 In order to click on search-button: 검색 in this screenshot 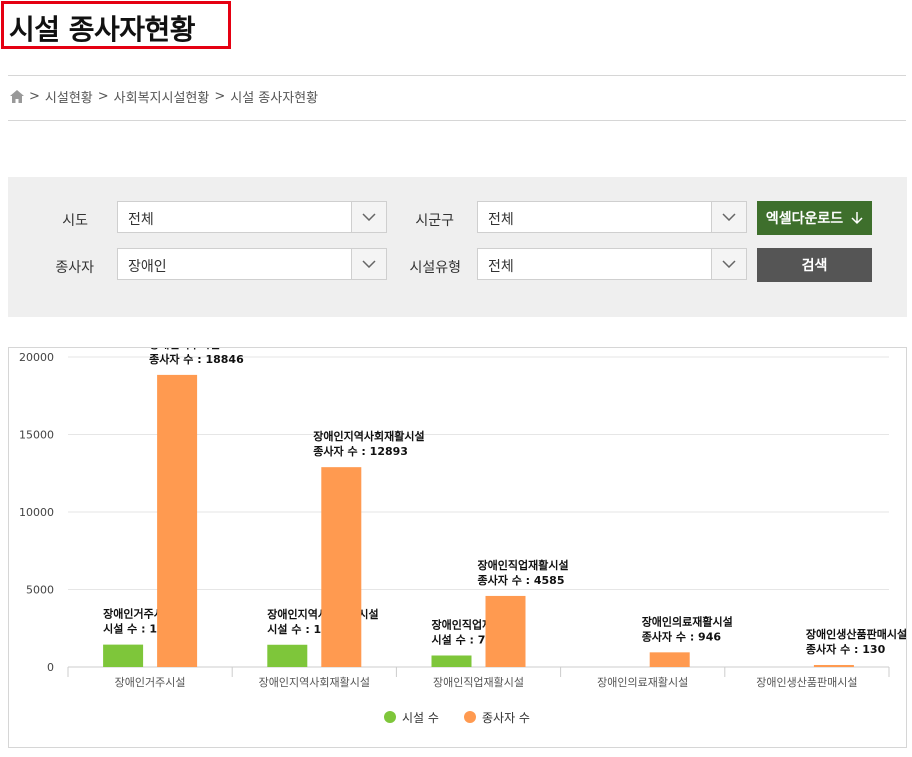, I will do `click(814, 265)`.